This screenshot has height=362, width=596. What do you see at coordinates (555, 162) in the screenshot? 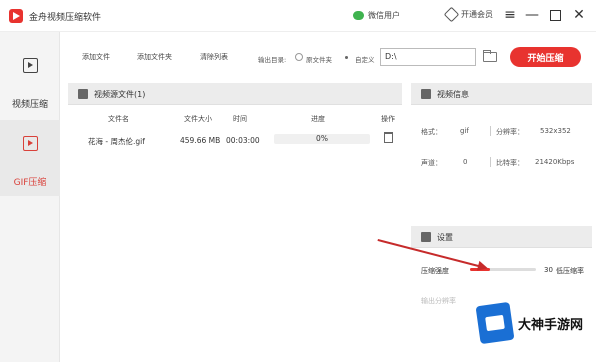
I see `bitrate-value: 21420Kbps` at bounding box center [555, 162].